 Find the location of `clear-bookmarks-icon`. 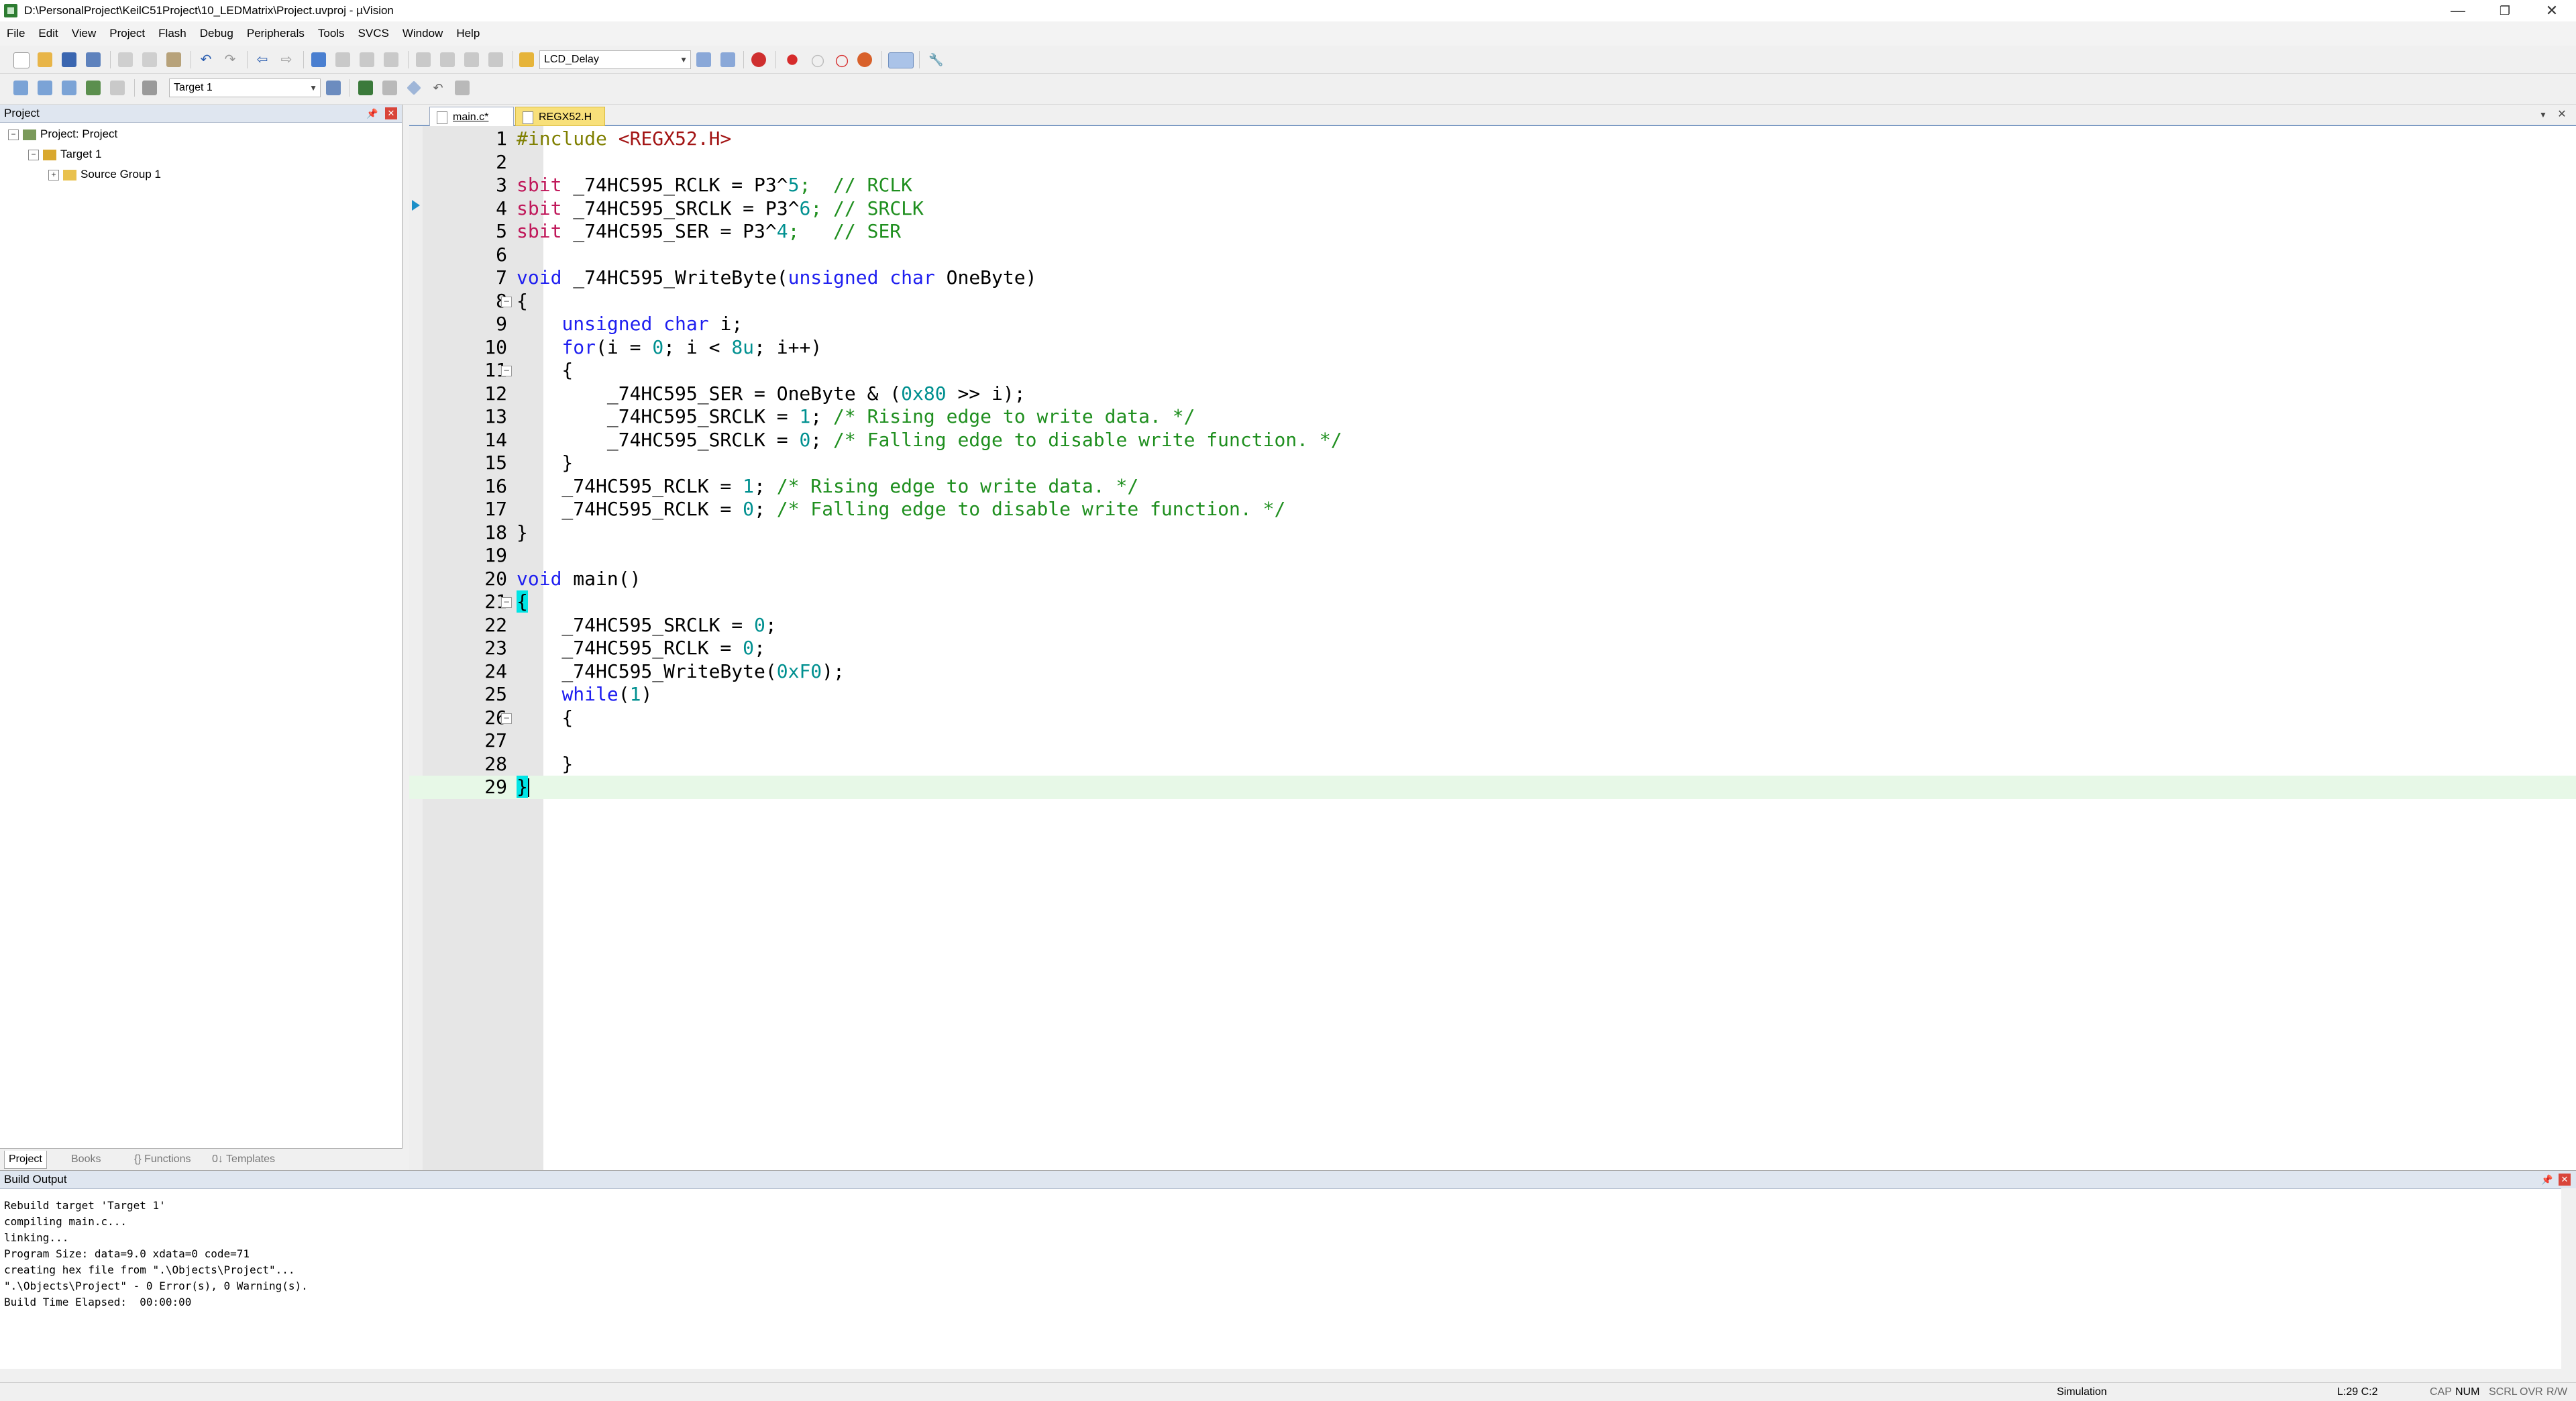

clear-bookmarks-icon is located at coordinates (391, 59).